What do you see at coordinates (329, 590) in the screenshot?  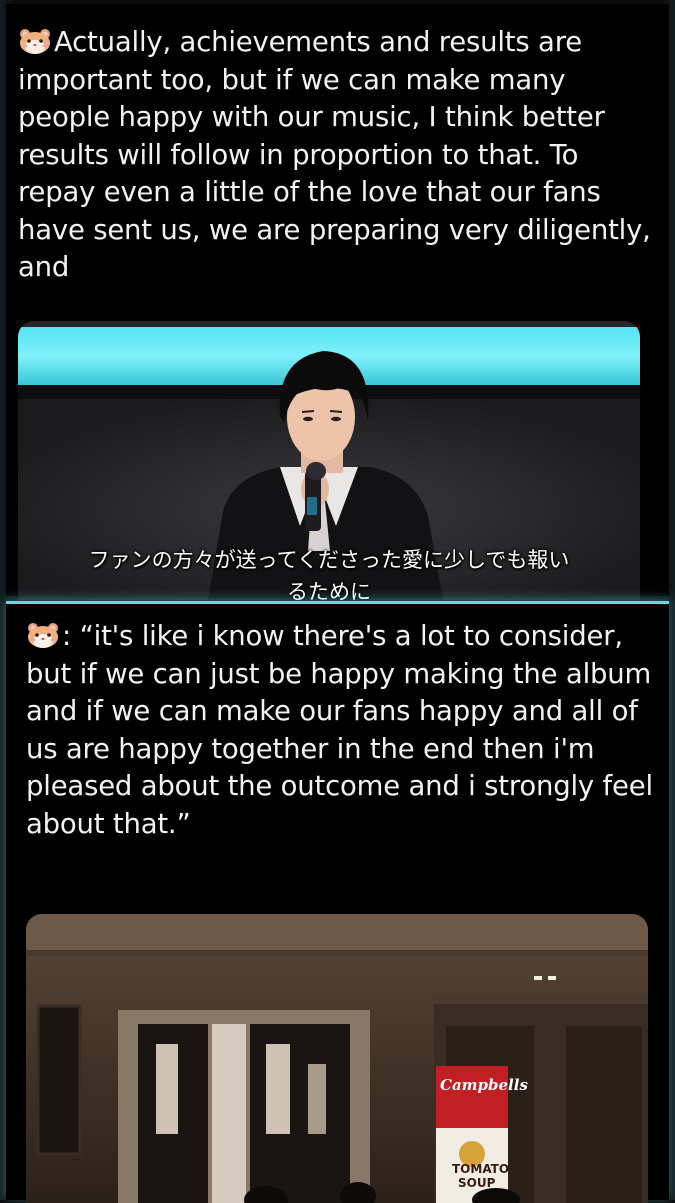 I see `video-subtitle-line-2: るために` at bounding box center [329, 590].